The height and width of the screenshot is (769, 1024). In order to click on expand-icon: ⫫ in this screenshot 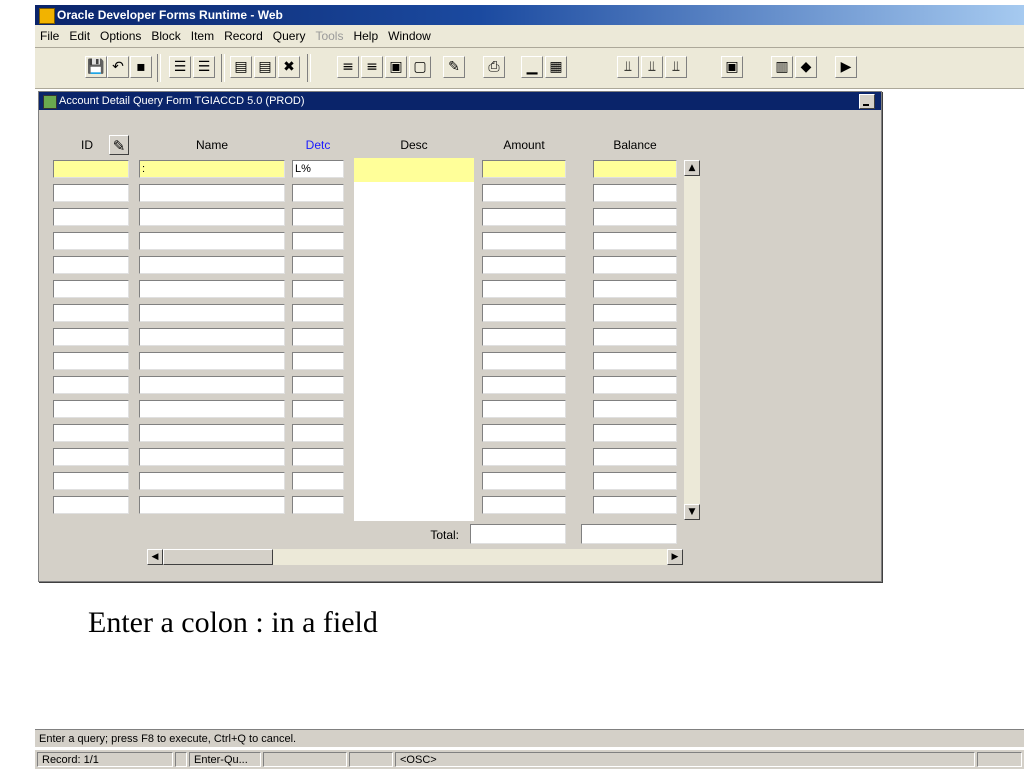, I will do `click(676, 67)`.